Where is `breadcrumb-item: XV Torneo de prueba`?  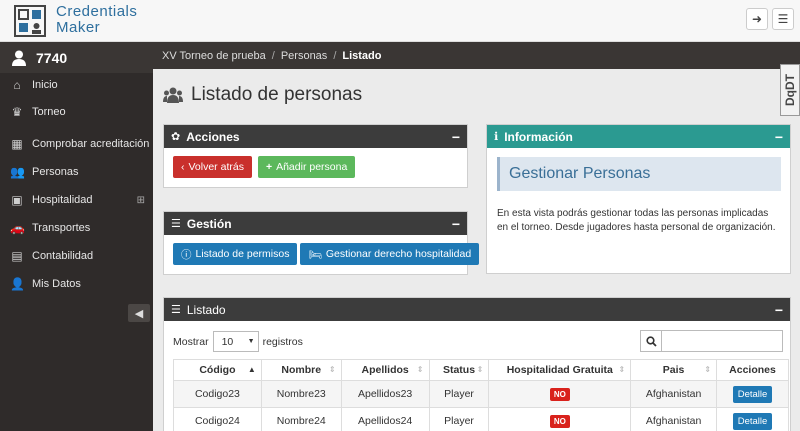
breadcrumb-item: XV Torneo de prueba is located at coordinates (214, 56).